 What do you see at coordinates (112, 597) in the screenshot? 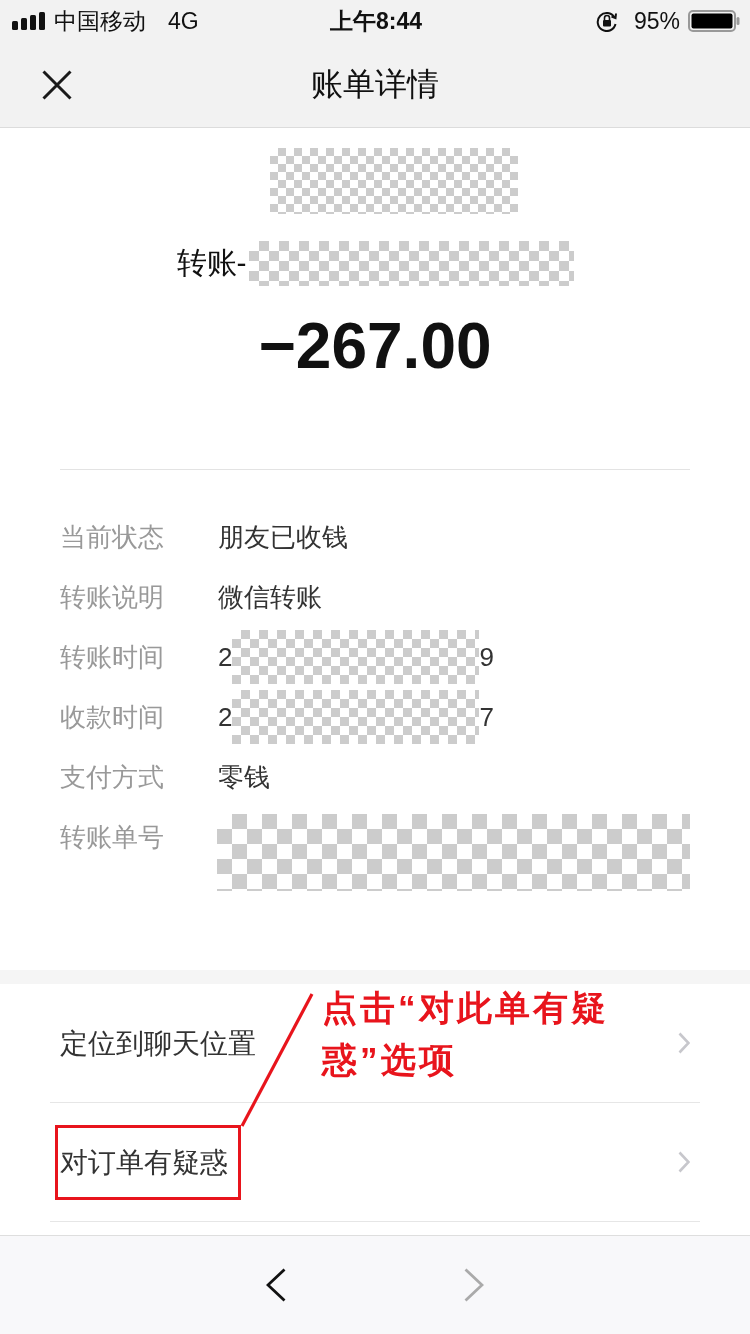
I see `detail-label: 转账说明` at bounding box center [112, 597].